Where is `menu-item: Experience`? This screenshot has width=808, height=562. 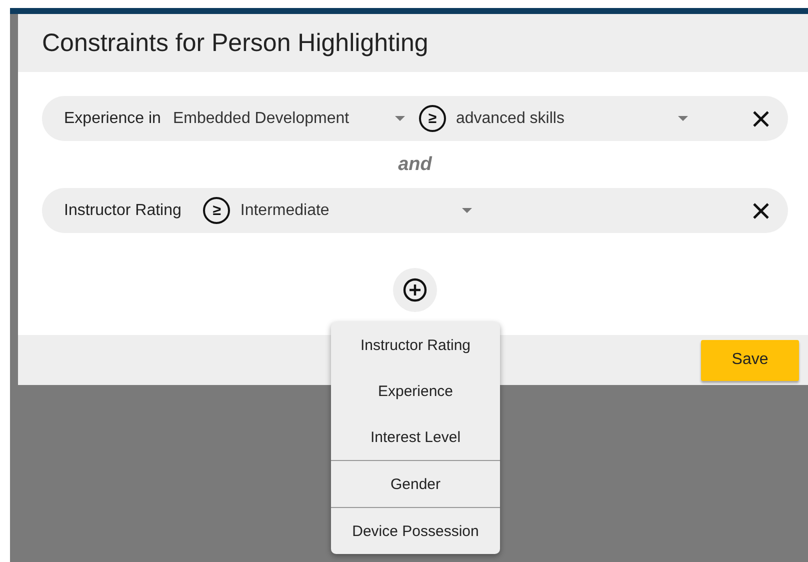
menu-item: Experience is located at coordinates (415, 391).